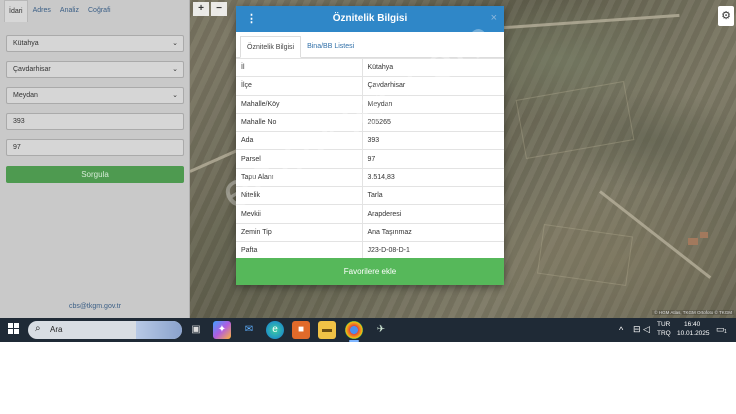 The width and height of the screenshot is (736, 414). Describe the element at coordinates (621, 330) in the screenshot. I see `chevron-up-icon: ^` at that location.